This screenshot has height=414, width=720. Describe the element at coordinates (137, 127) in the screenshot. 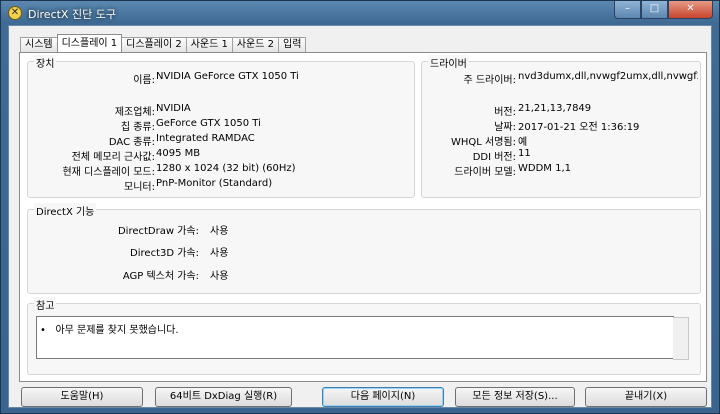

I see `chip-type-label: 칩 종류:` at that location.